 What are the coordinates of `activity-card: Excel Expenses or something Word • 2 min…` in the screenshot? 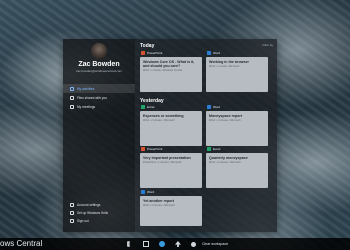 It's located at (171, 125).